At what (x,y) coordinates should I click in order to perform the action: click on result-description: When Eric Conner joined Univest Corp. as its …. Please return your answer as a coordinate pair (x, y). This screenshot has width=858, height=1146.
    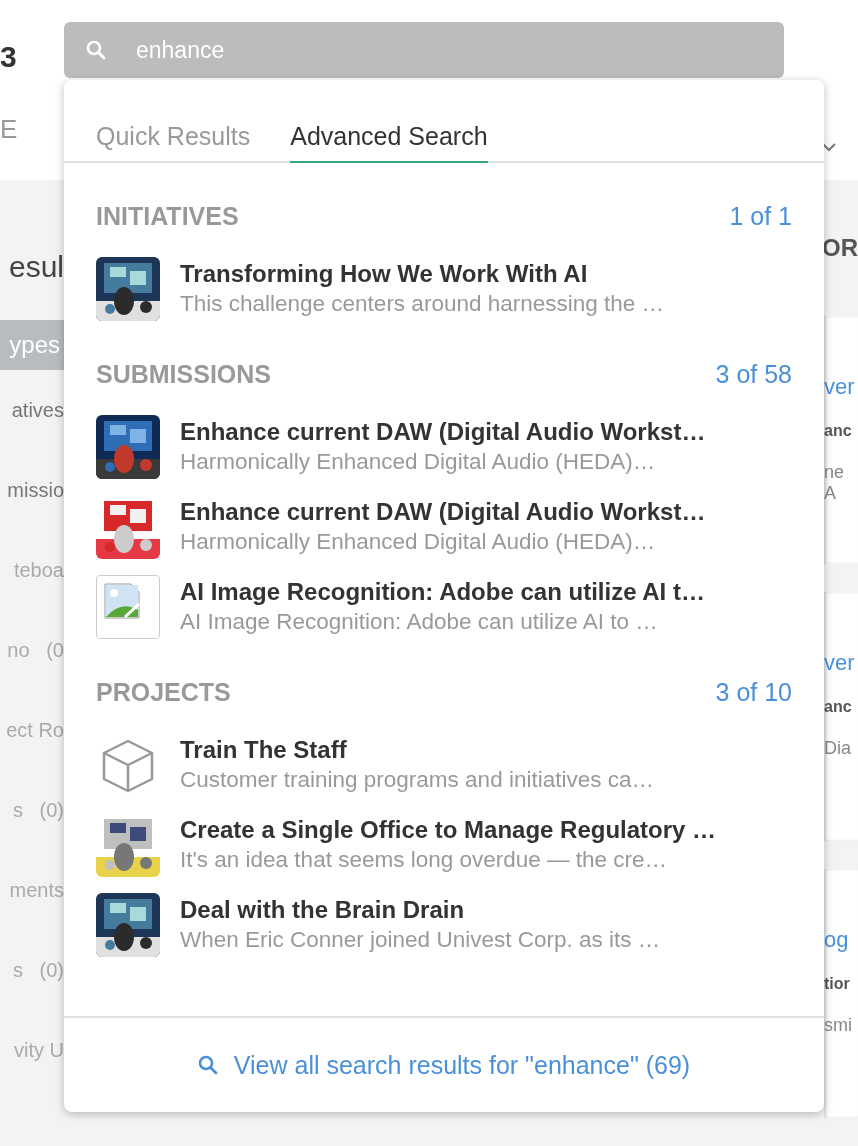
    Looking at the image, I should click on (420, 940).